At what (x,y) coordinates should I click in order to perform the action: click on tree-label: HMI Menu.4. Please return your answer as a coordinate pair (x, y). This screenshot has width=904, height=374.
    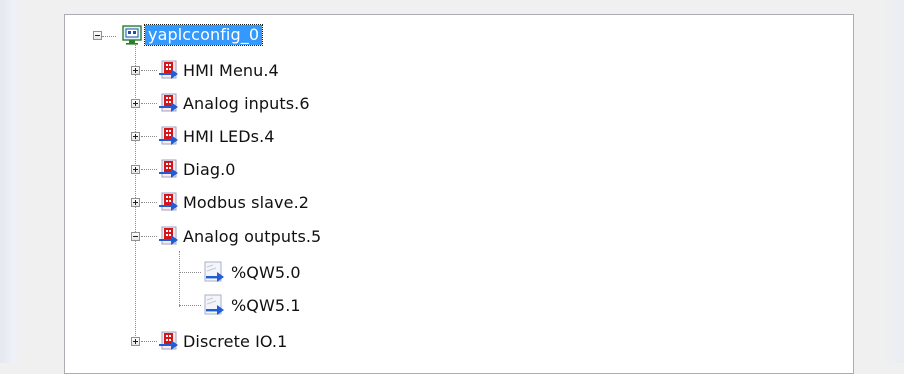
    Looking at the image, I should click on (231, 70).